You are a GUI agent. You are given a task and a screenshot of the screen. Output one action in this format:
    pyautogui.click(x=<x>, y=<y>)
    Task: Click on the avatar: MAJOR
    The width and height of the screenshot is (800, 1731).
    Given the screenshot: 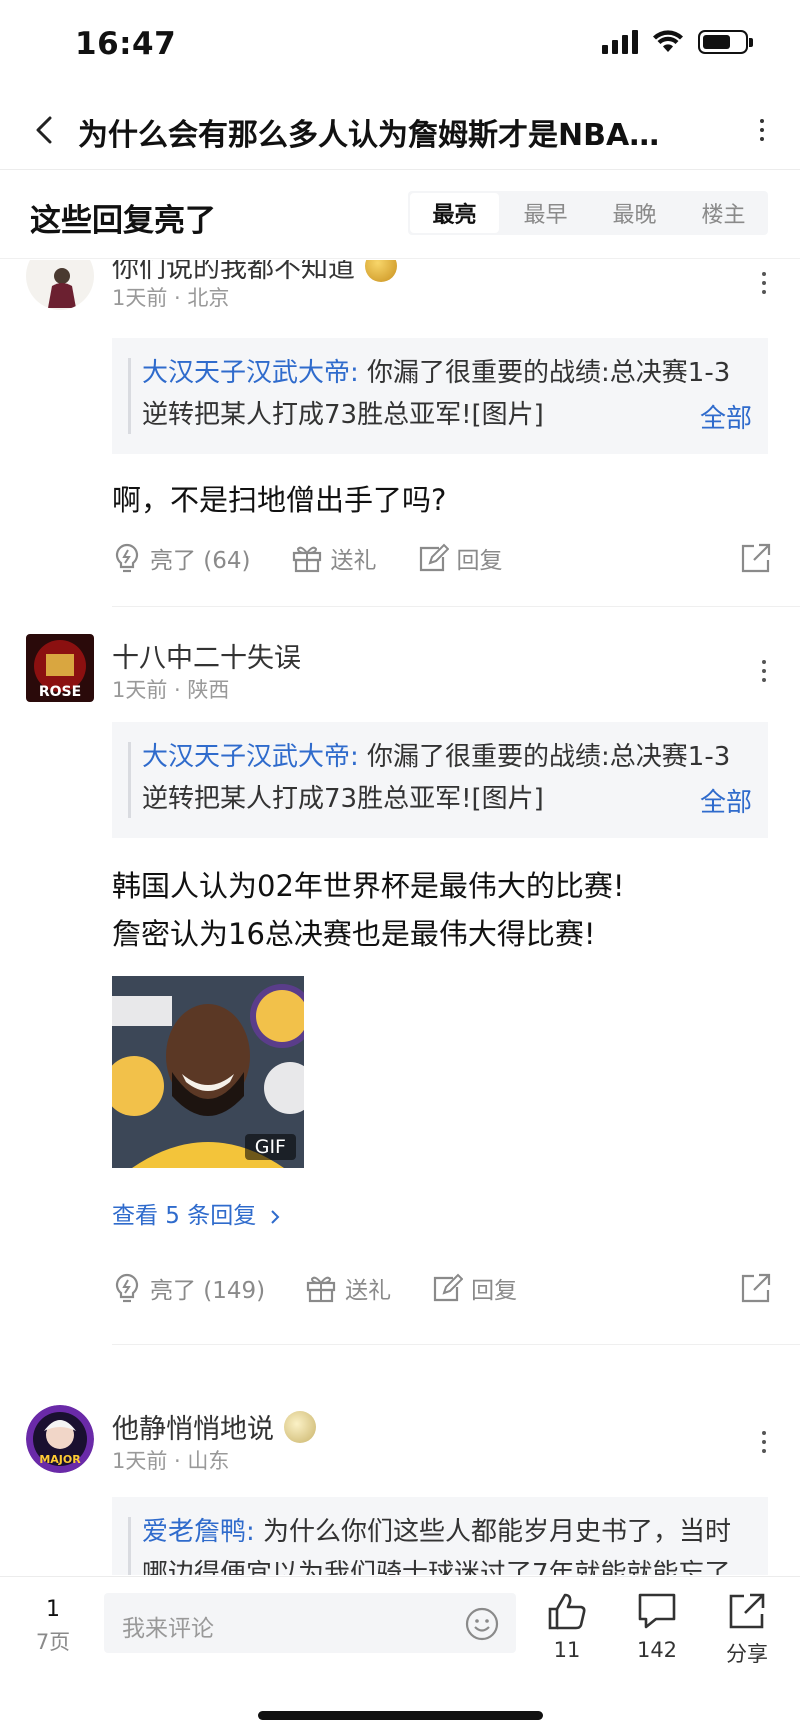 What is the action you would take?
    pyautogui.click(x=60, y=1439)
    